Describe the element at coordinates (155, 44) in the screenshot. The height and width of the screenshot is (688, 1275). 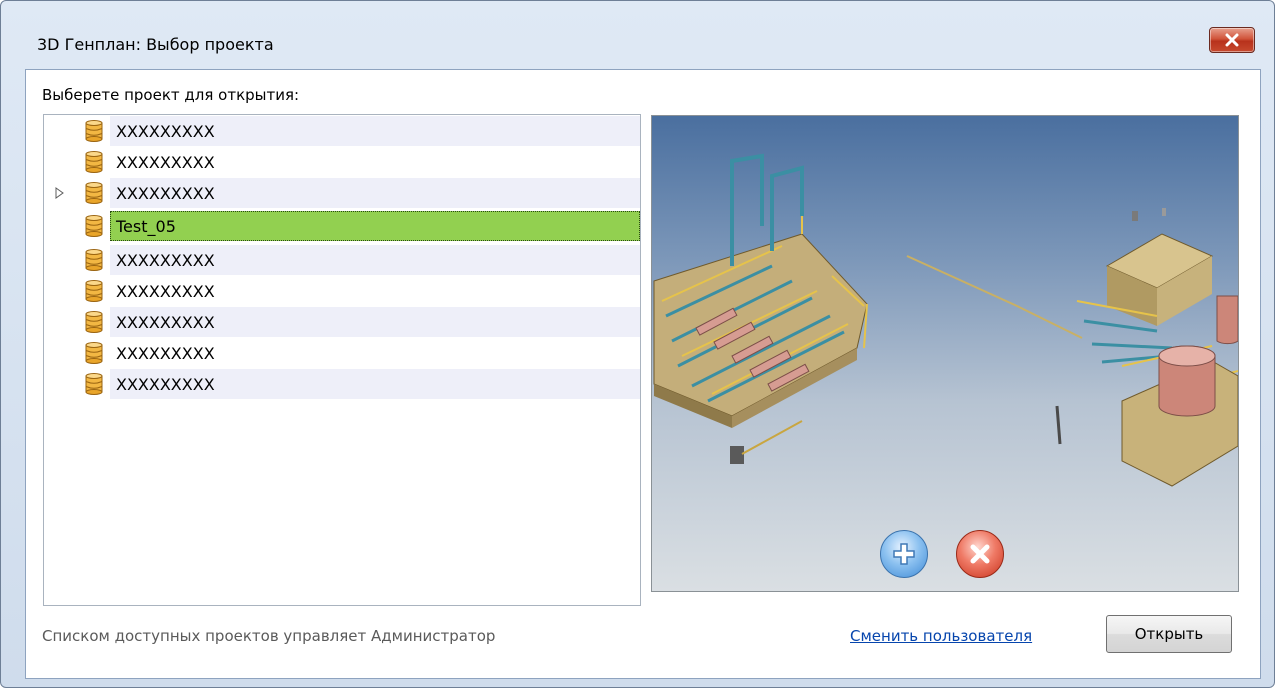
I see `window-title: 3D Генплан: Выбор проекта` at that location.